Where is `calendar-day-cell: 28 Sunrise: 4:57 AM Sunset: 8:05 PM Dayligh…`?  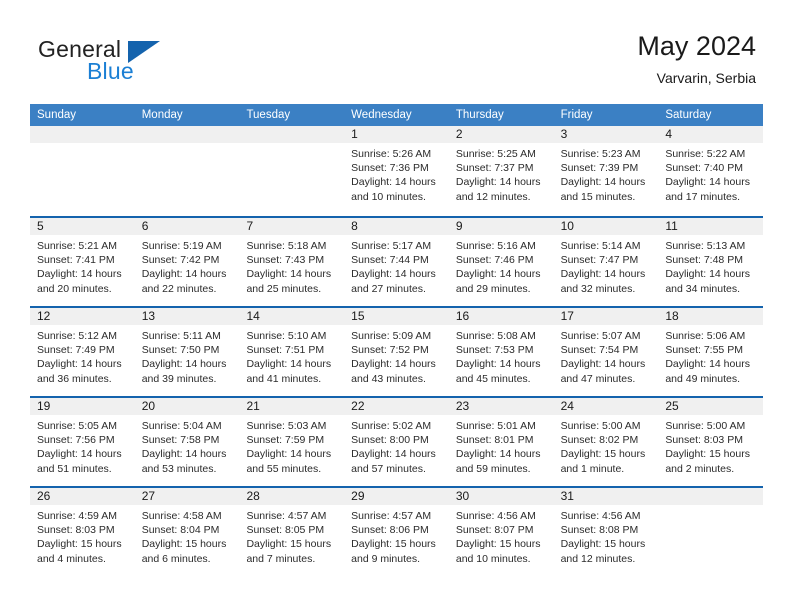
calendar-day-cell: 28 Sunrise: 4:57 AM Sunset: 8:05 PM Dayligh… is located at coordinates (292, 532).